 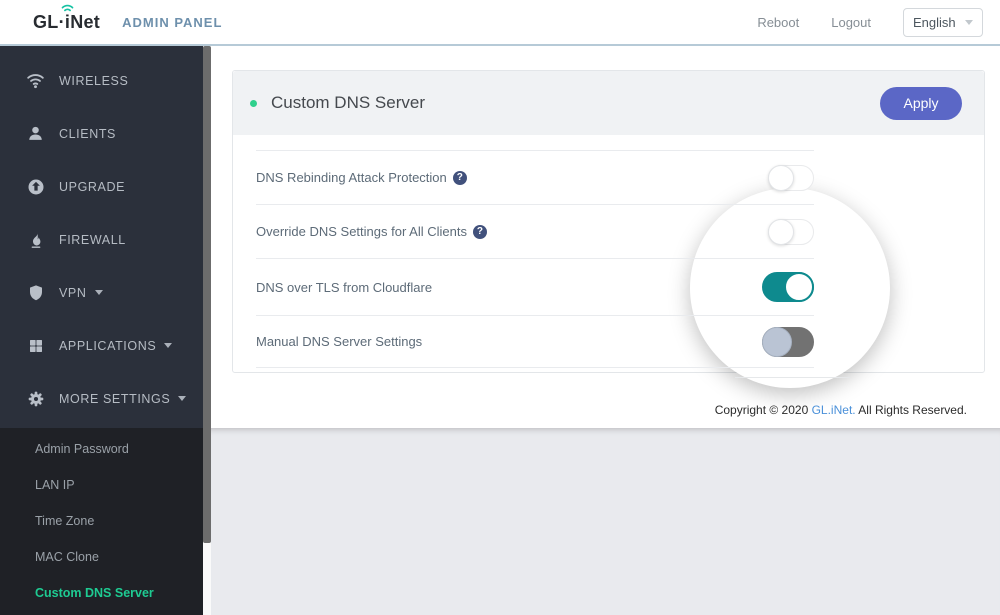 I want to click on settings-row: Manual DNS Server Settings, so click(x=535, y=342).